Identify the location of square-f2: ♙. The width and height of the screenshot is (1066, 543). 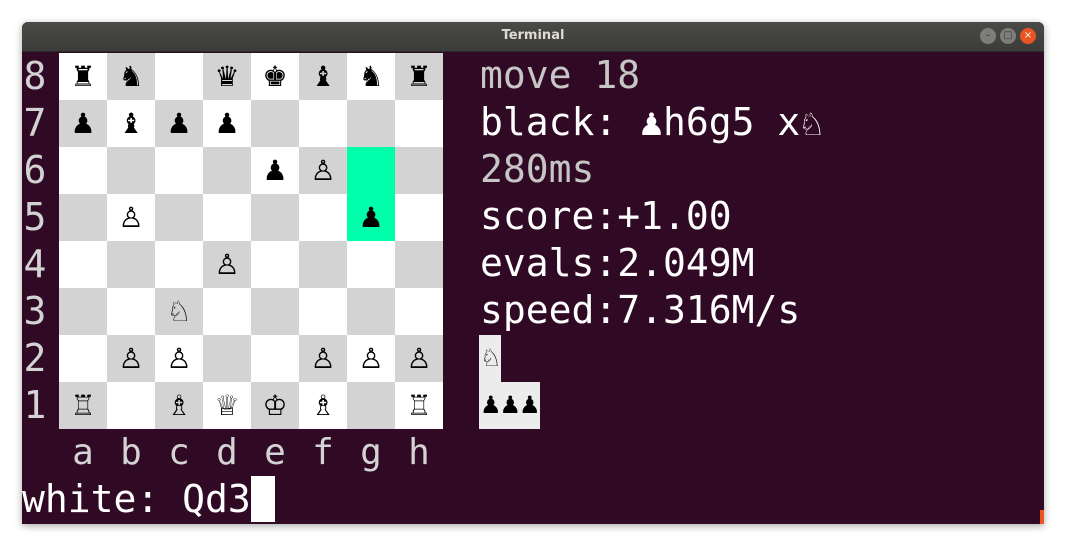
(323, 358).